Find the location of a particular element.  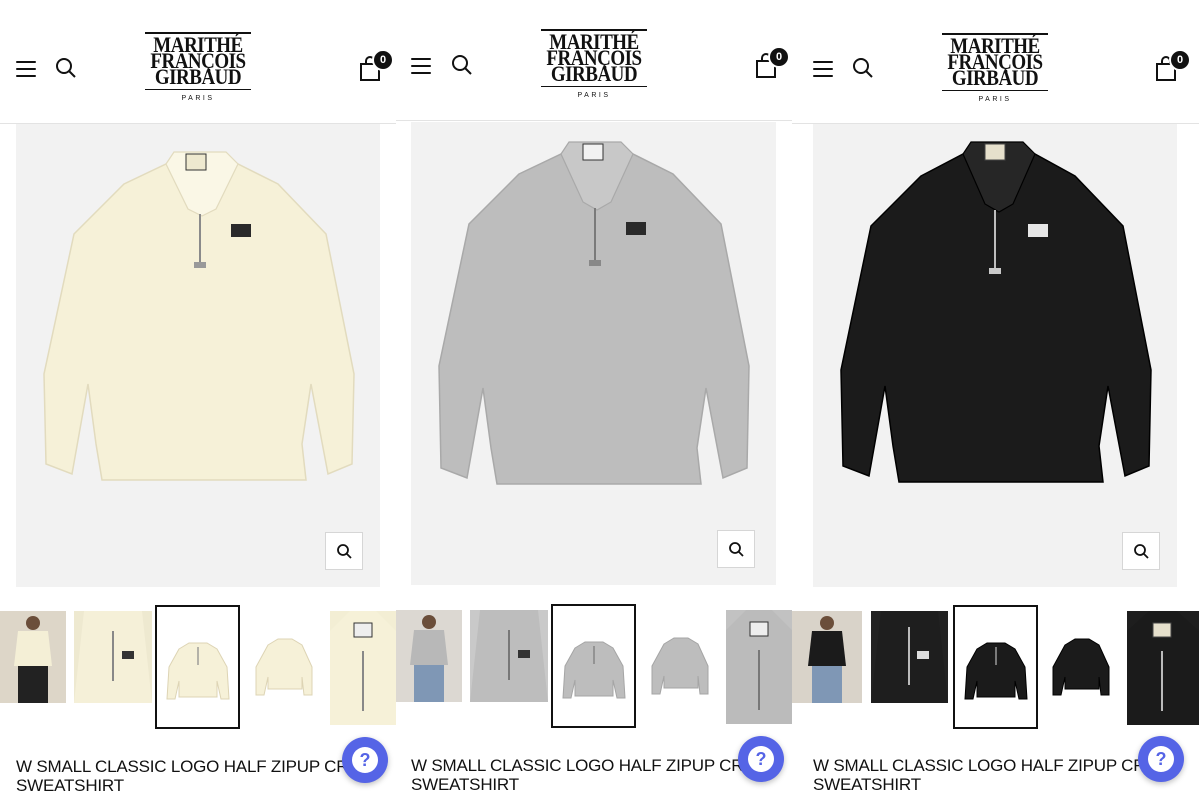

sweatshirt-grey-image is located at coordinates (594, 313).